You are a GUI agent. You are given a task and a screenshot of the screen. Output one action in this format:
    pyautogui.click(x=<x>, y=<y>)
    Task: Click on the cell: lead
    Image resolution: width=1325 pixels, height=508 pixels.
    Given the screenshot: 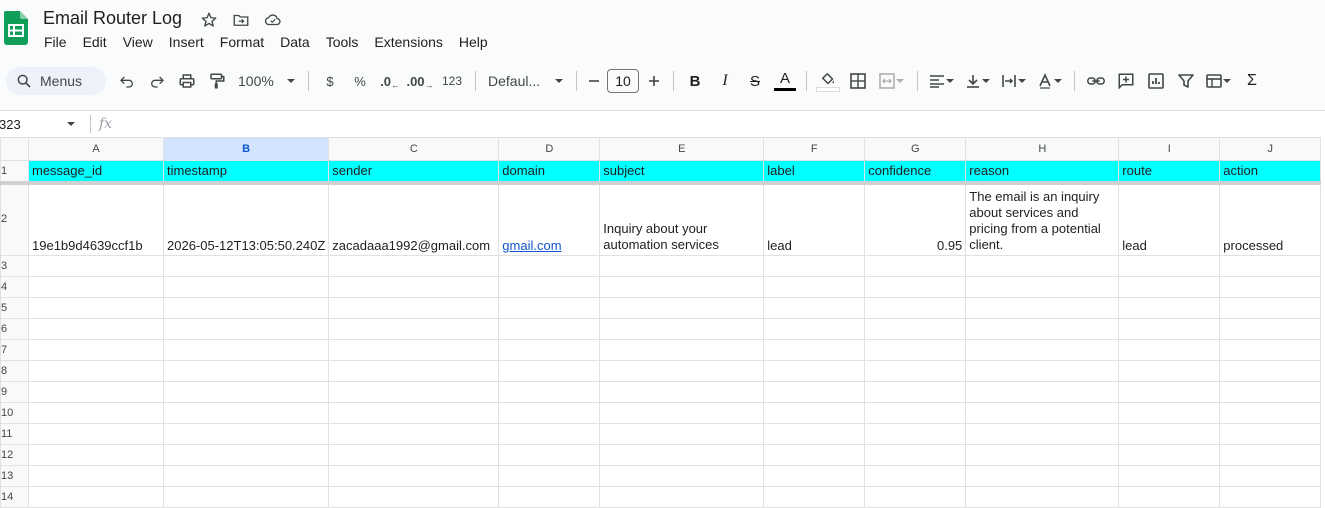 What is the action you would take?
    pyautogui.click(x=1169, y=218)
    